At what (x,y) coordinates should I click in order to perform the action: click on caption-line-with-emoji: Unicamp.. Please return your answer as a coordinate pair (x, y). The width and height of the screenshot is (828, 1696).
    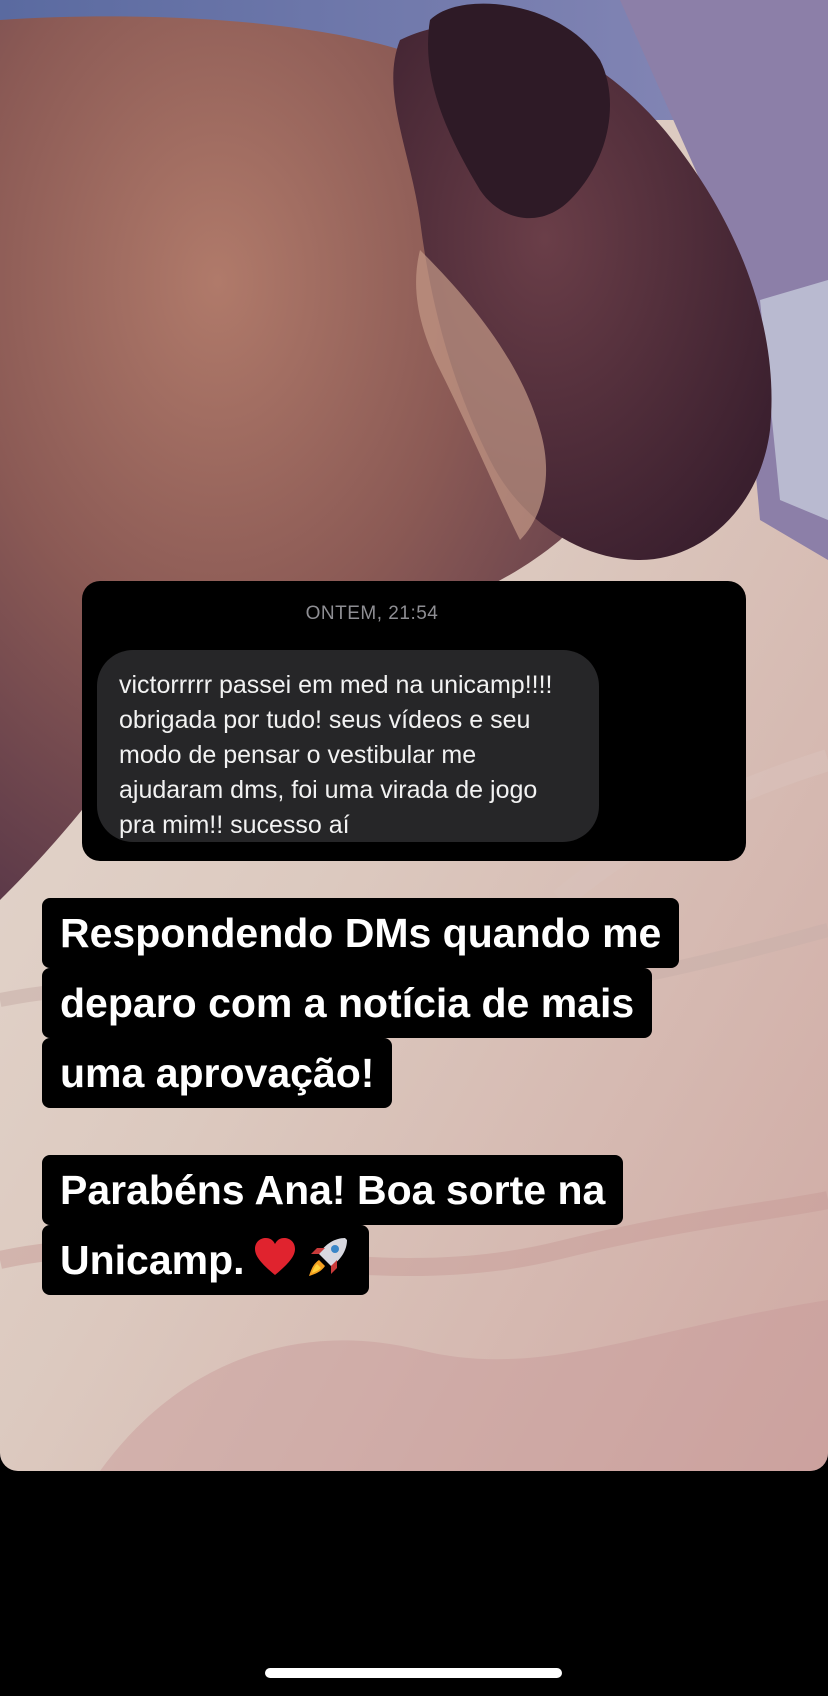
    Looking at the image, I should click on (205, 1260).